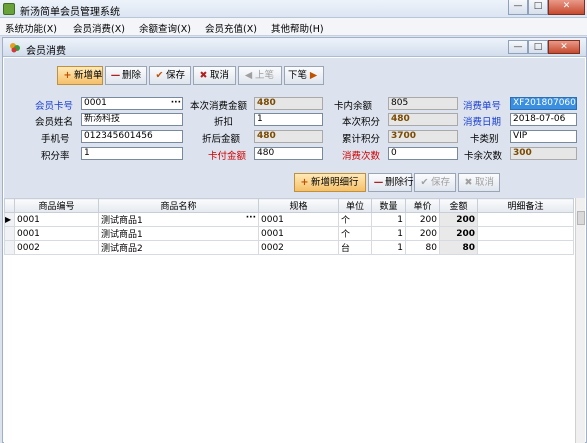 The width and height of the screenshot is (587, 443). What do you see at coordinates (132, 153) in the screenshot?
I see `points-rate-field: 1` at bounding box center [132, 153].